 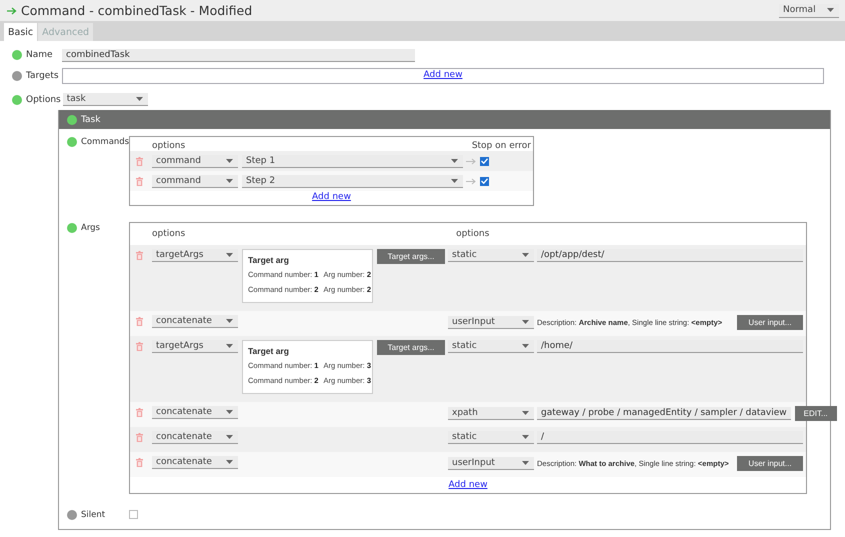 What do you see at coordinates (21, 32) in the screenshot?
I see `tab: Basic` at bounding box center [21, 32].